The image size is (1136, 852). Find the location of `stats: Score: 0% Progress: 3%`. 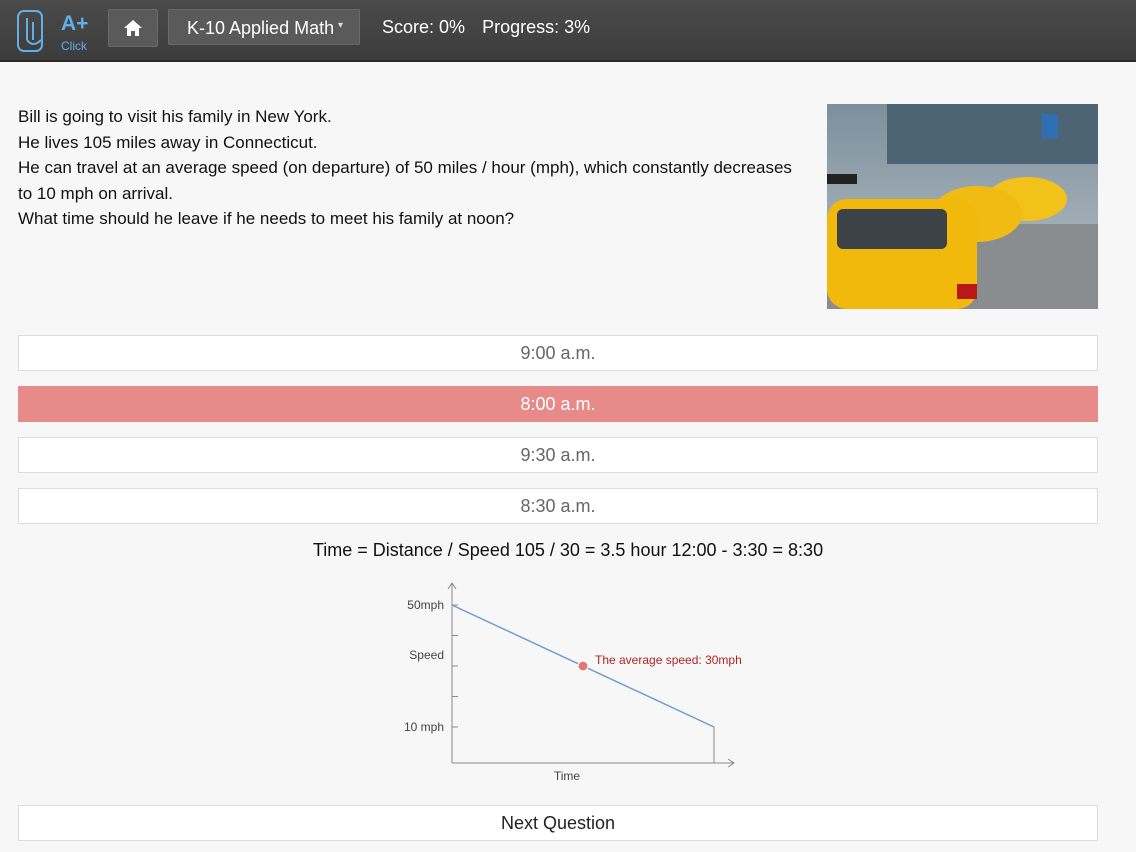

stats: Score: 0% Progress: 3% is located at coordinates (492, 27).